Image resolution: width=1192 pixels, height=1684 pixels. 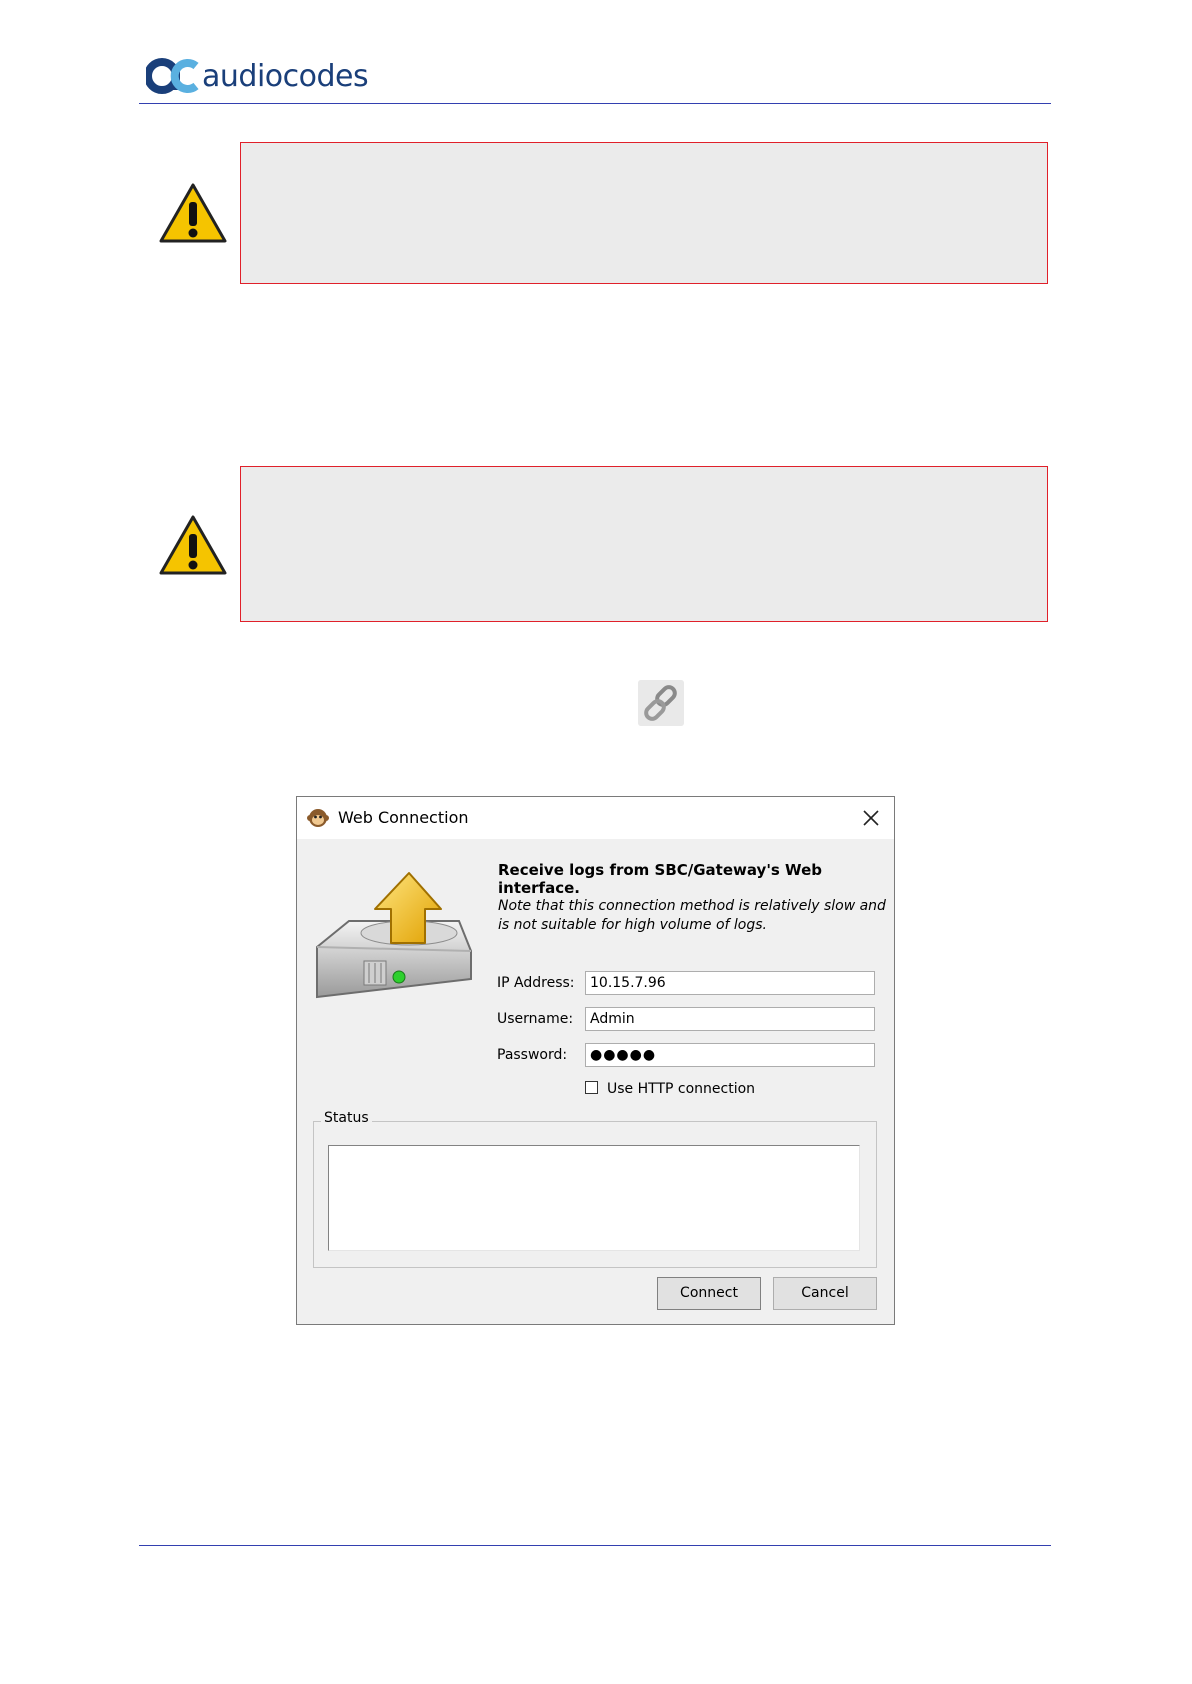 I want to click on dialog-titlebar: Web Connection, so click(x=595, y=818).